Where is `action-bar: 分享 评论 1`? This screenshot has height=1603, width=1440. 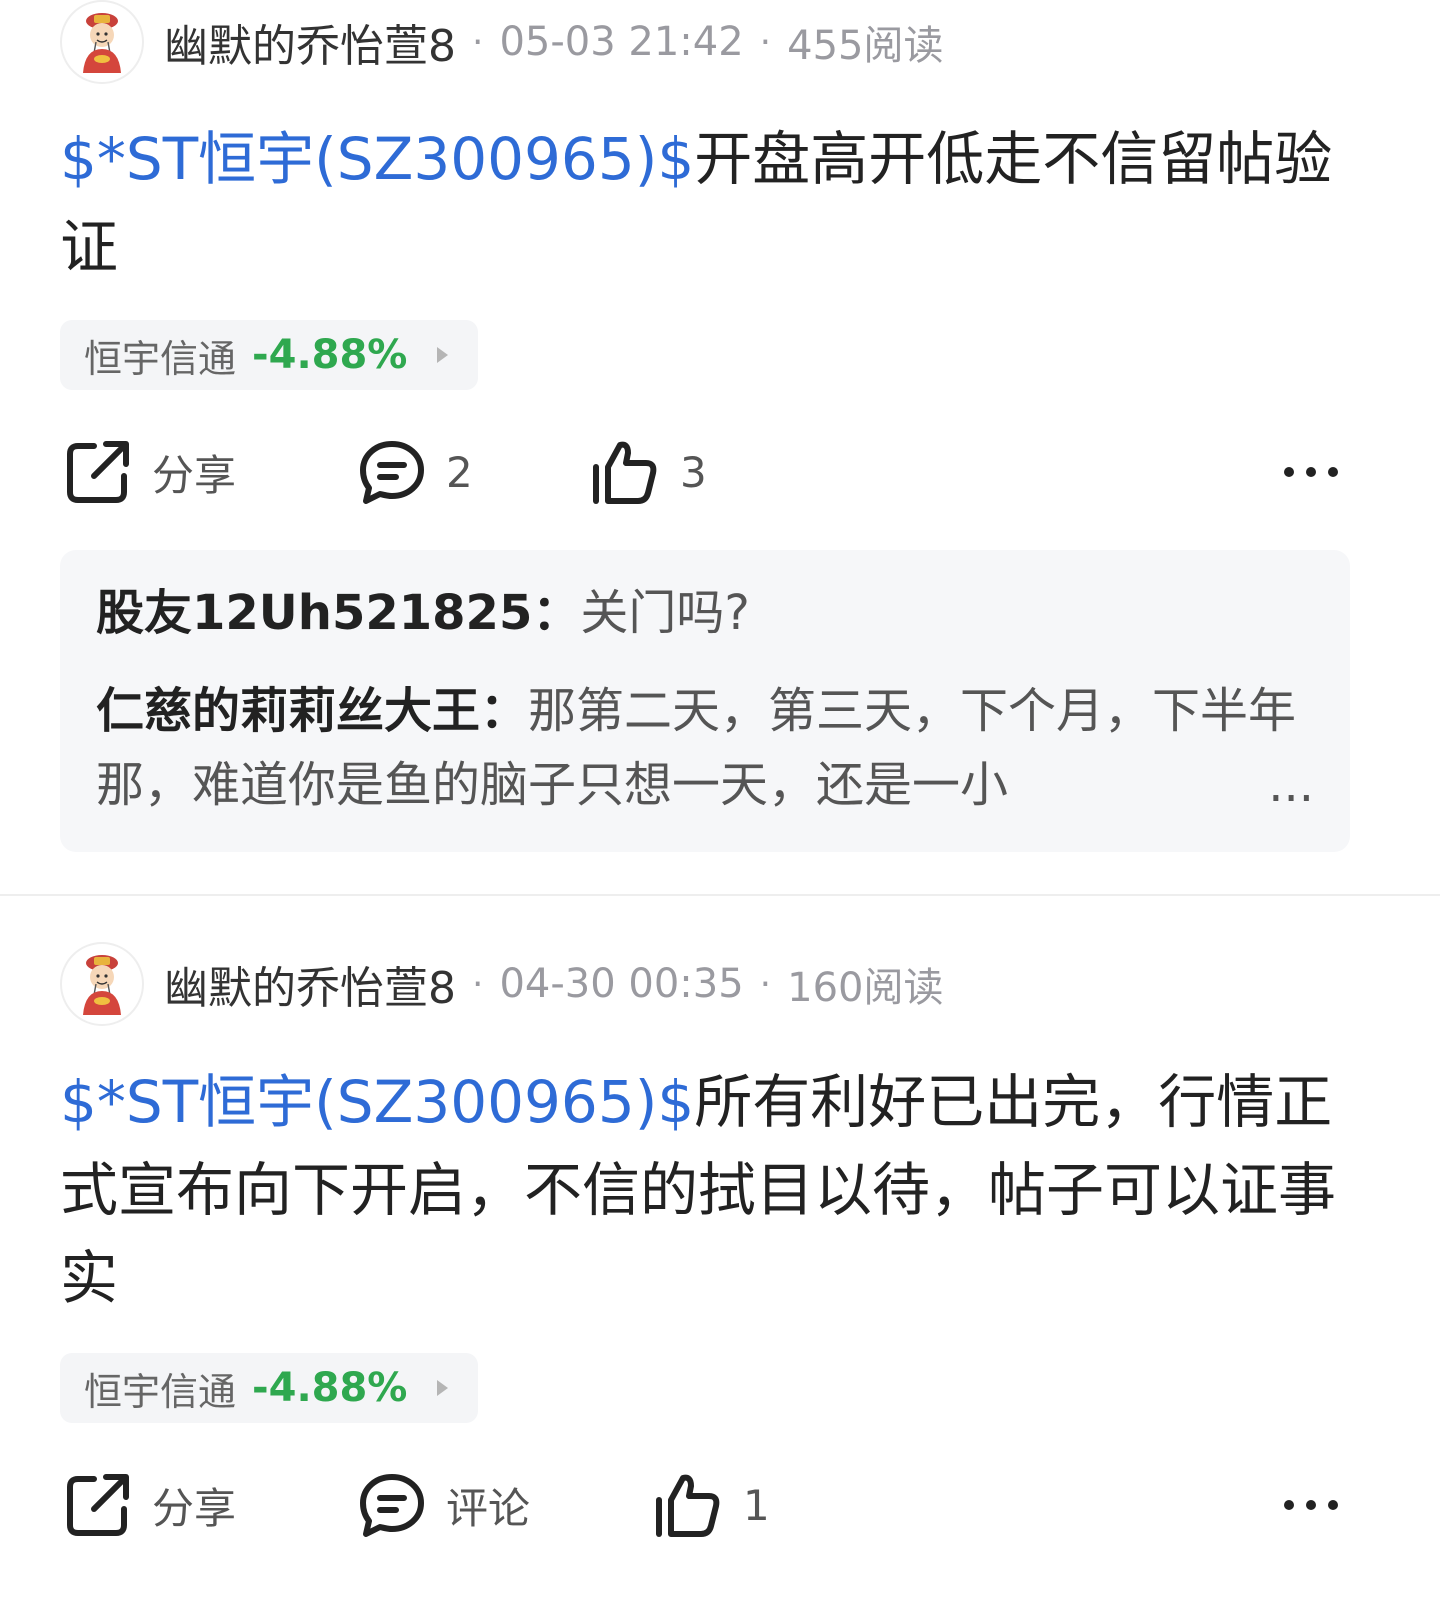 action-bar: 分享 评论 1 is located at coordinates (720, 1505).